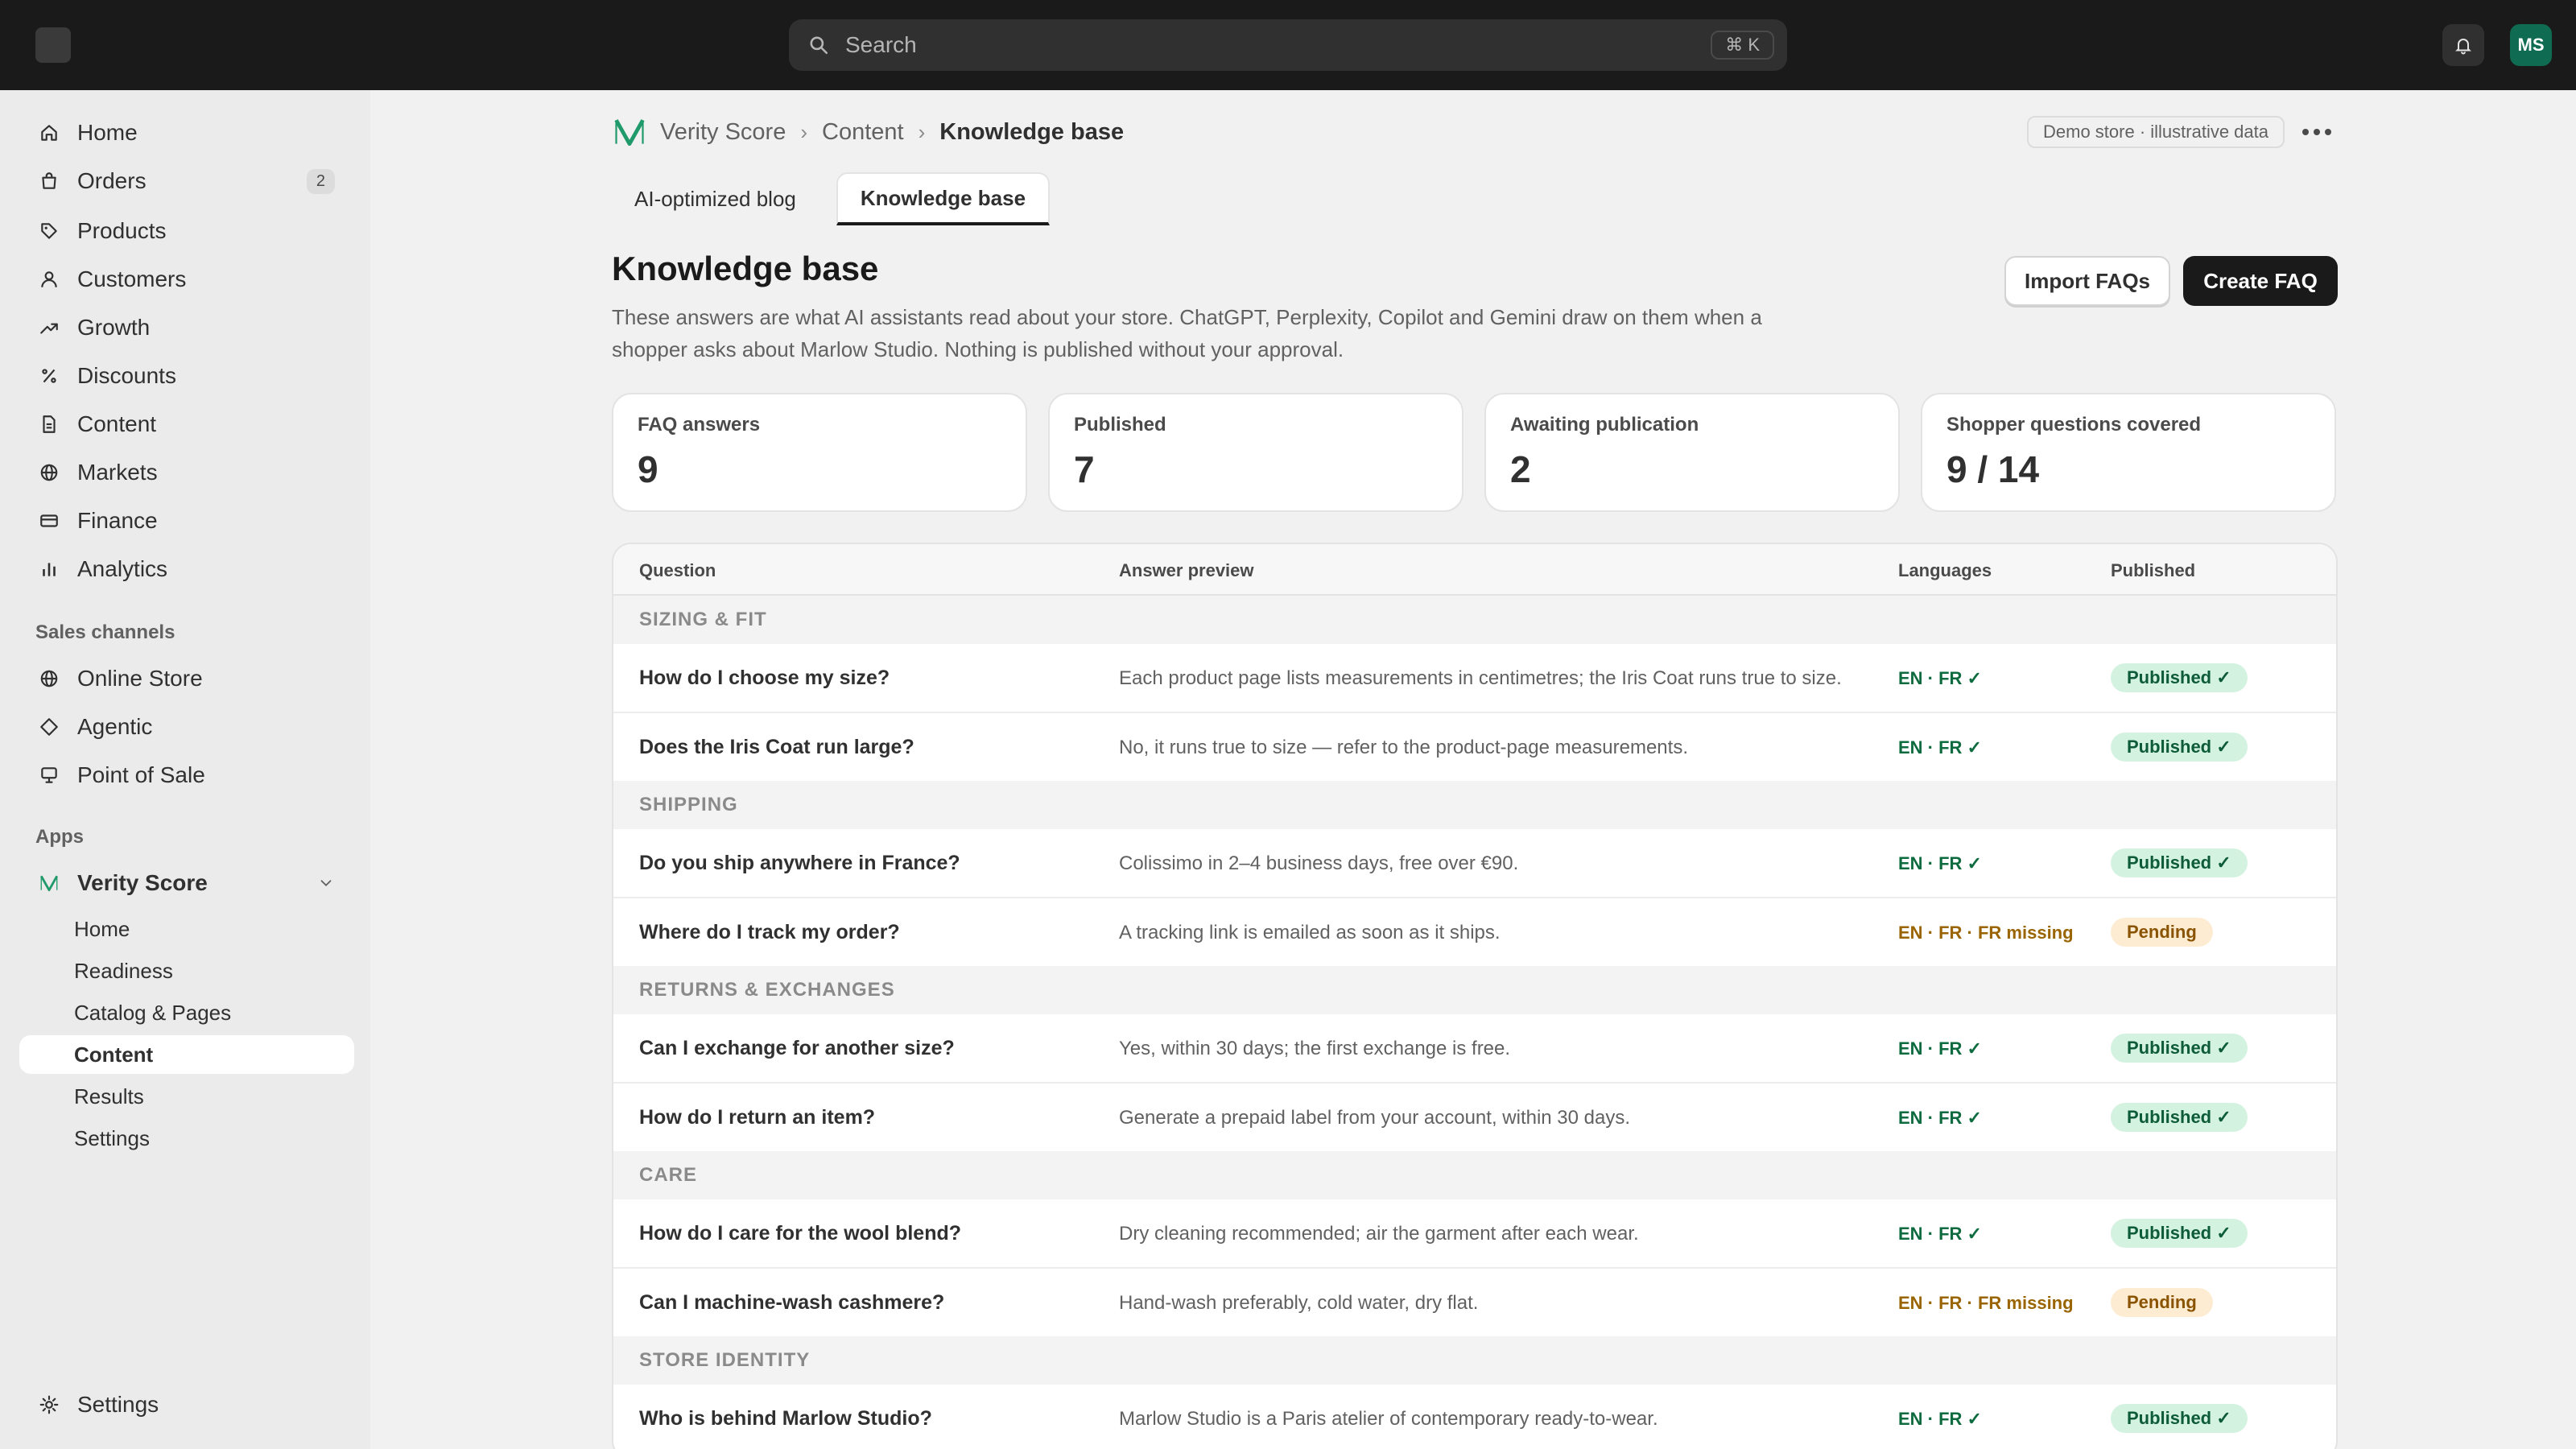 The width and height of the screenshot is (2576, 1449). What do you see at coordinates (186, 775) in the screenshot?
I see `sidebar-item-point-of-sale: Point of Sale` at bounding box center [186, 775].